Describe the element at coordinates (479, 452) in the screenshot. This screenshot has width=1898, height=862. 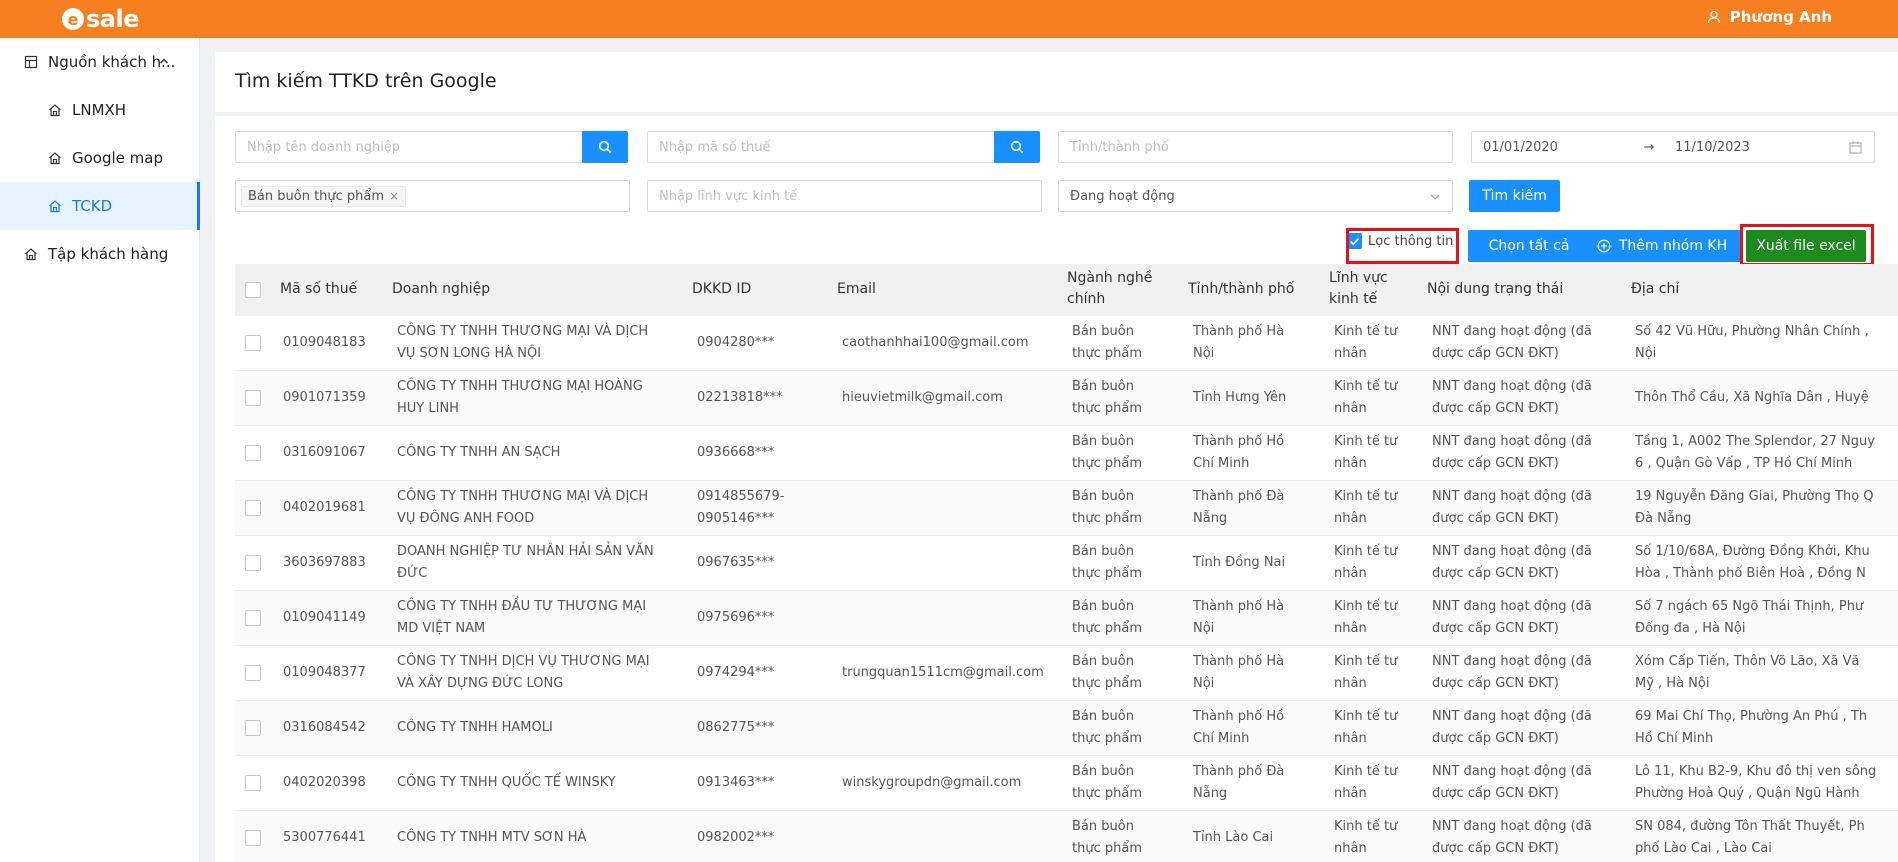
I see `cell-company-line: CÔNG TY TNHH AN SẠCH` at that location.